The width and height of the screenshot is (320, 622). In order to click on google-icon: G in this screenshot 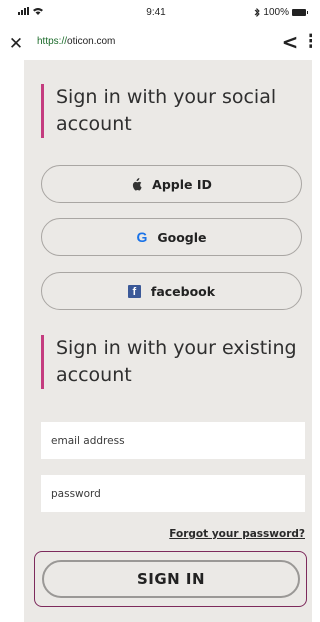, I will do `click(142, 237)`.